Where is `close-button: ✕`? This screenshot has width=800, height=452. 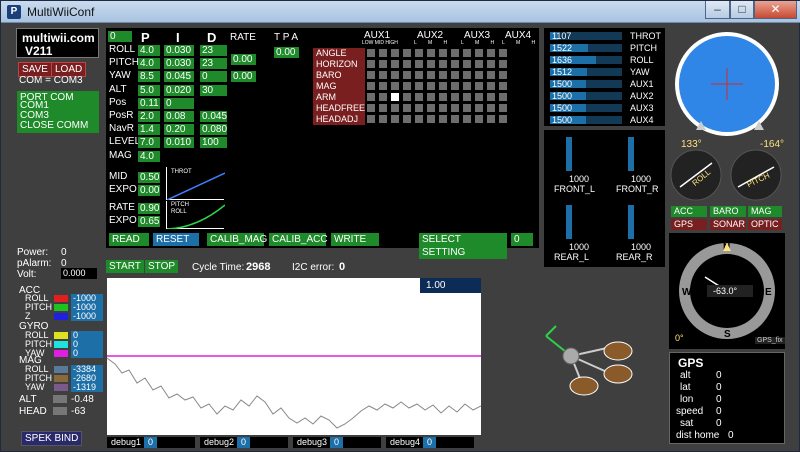
close-button: ✕ is located at coordinates (775, 10).